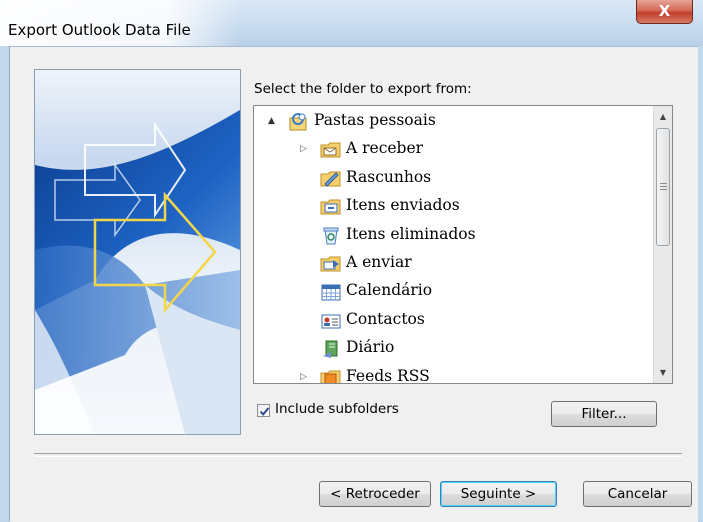 This screenshot has height=522, width=703. Describe the element at coordinates (389, 176) in the screenshot. I see `tree-item-label: Rascunhos` at that location.